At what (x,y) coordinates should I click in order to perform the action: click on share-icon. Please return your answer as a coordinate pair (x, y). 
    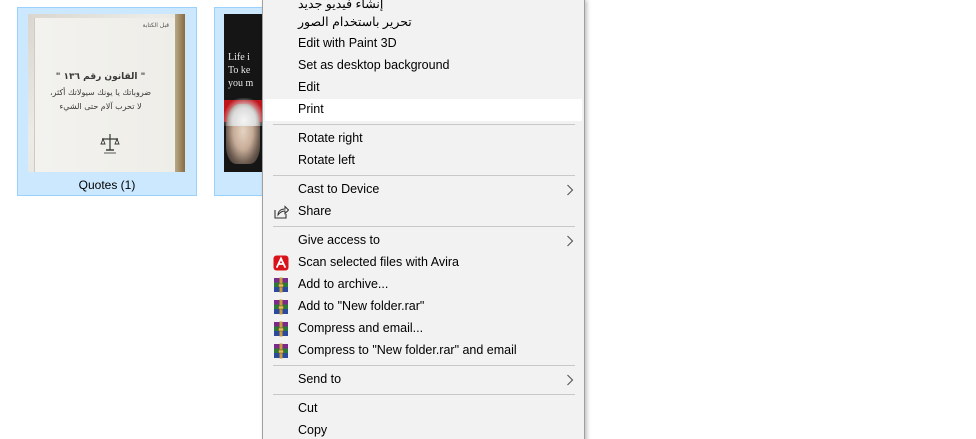
    Looking at the image, I should click on (281, 212).